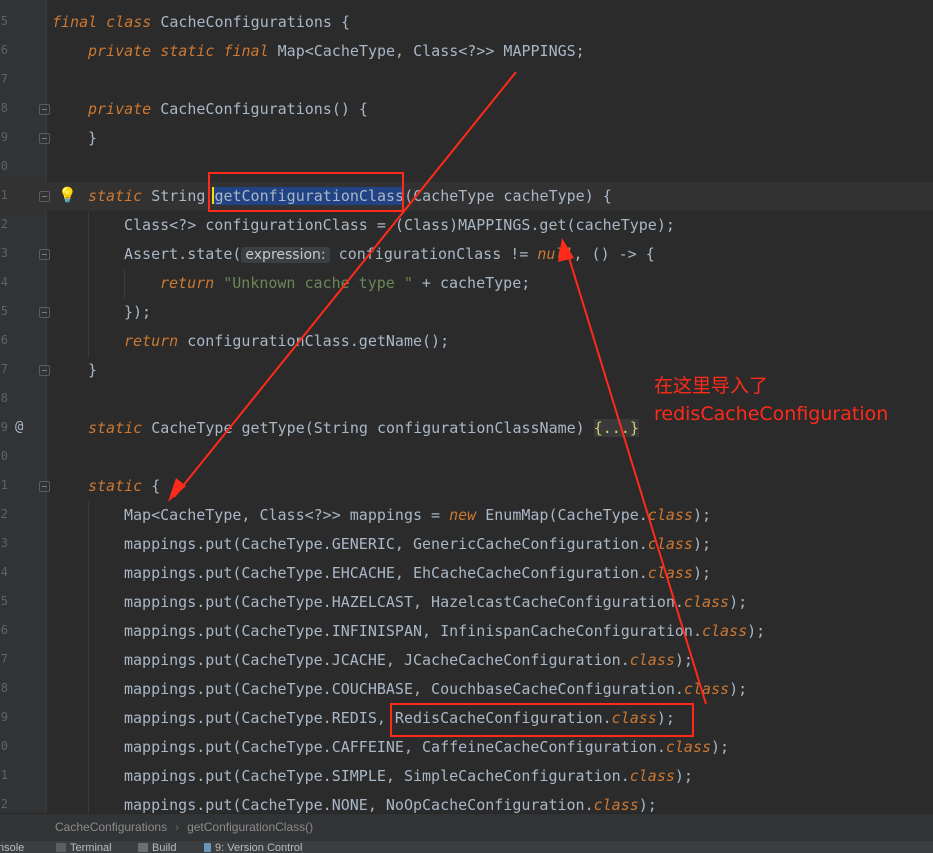  What do you see at coordinates (616, 428) in the screenshot?
I see `folded-code-block: {...}` at bounding box center [616, 428].